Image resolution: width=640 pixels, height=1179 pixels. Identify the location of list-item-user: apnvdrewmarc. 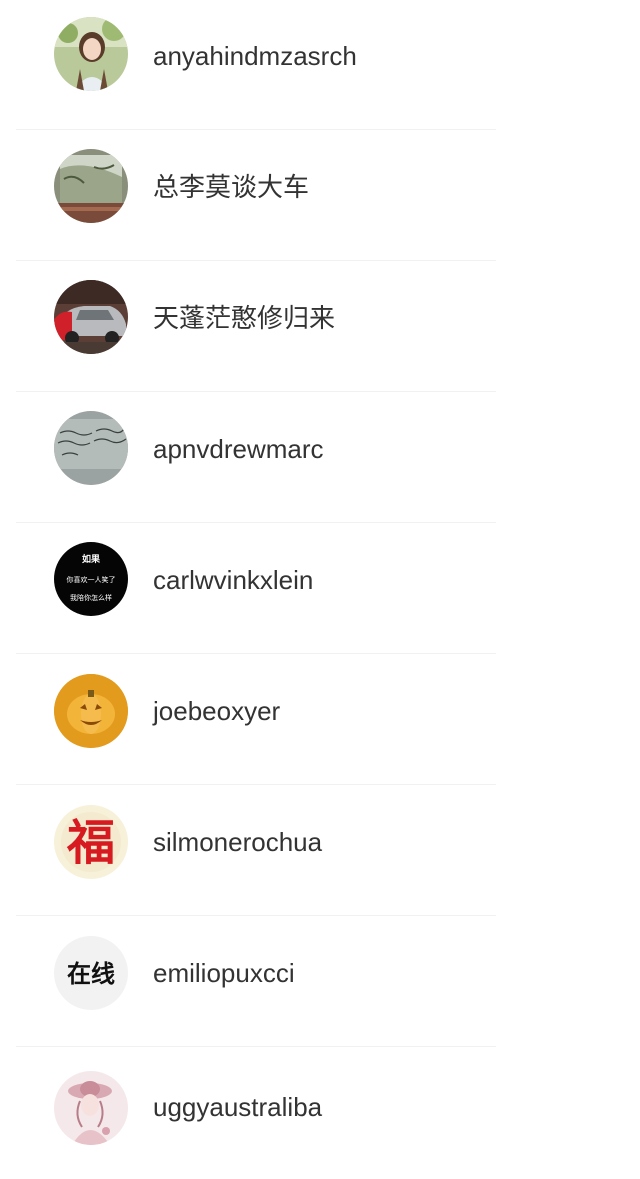
(320, 458).